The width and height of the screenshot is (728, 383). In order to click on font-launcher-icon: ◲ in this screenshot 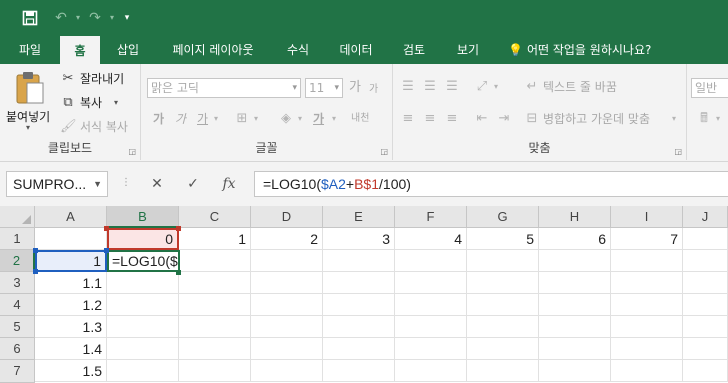, I will do `click(384, 151)`.